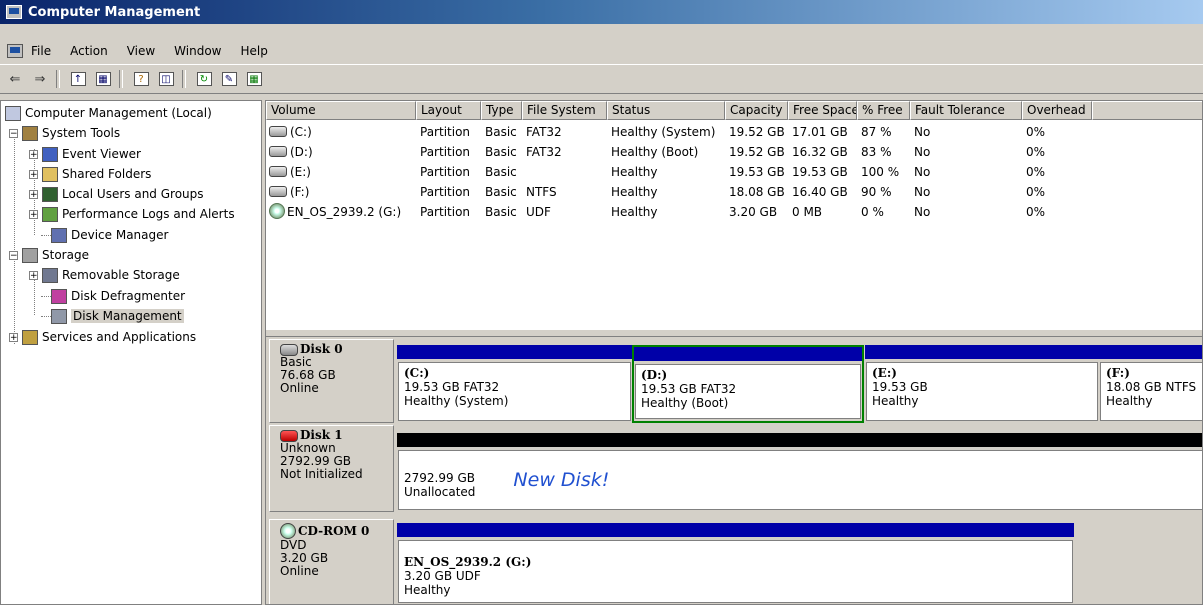 This screenshot has width=1203, height=605. What do you see at coordinates (341, 192) in the screenshot?
I see `cell-volume: (F:)` at bounding box center [341, 192].